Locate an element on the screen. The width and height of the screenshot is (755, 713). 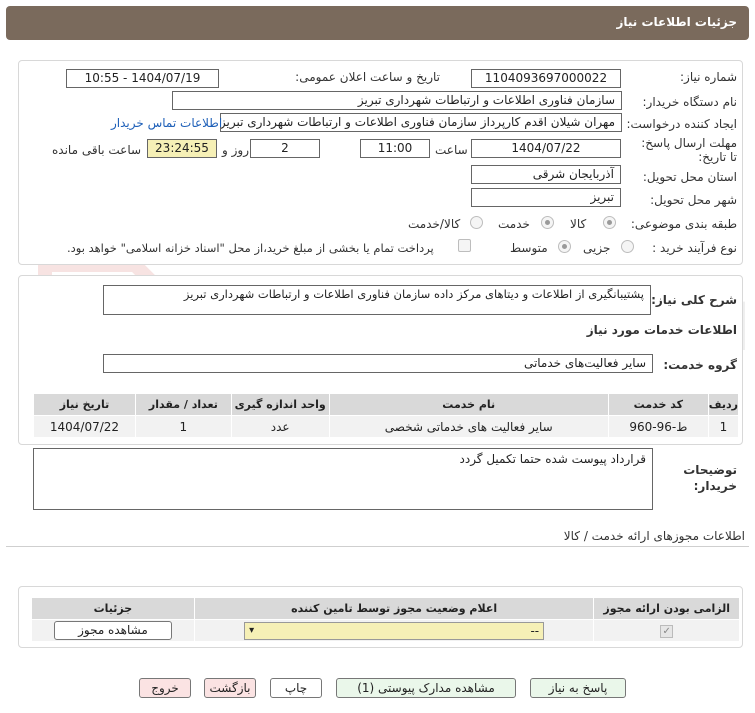
service-group-field: سایر فعالیت‌های خدماتی is located at coordinates (378, 363).